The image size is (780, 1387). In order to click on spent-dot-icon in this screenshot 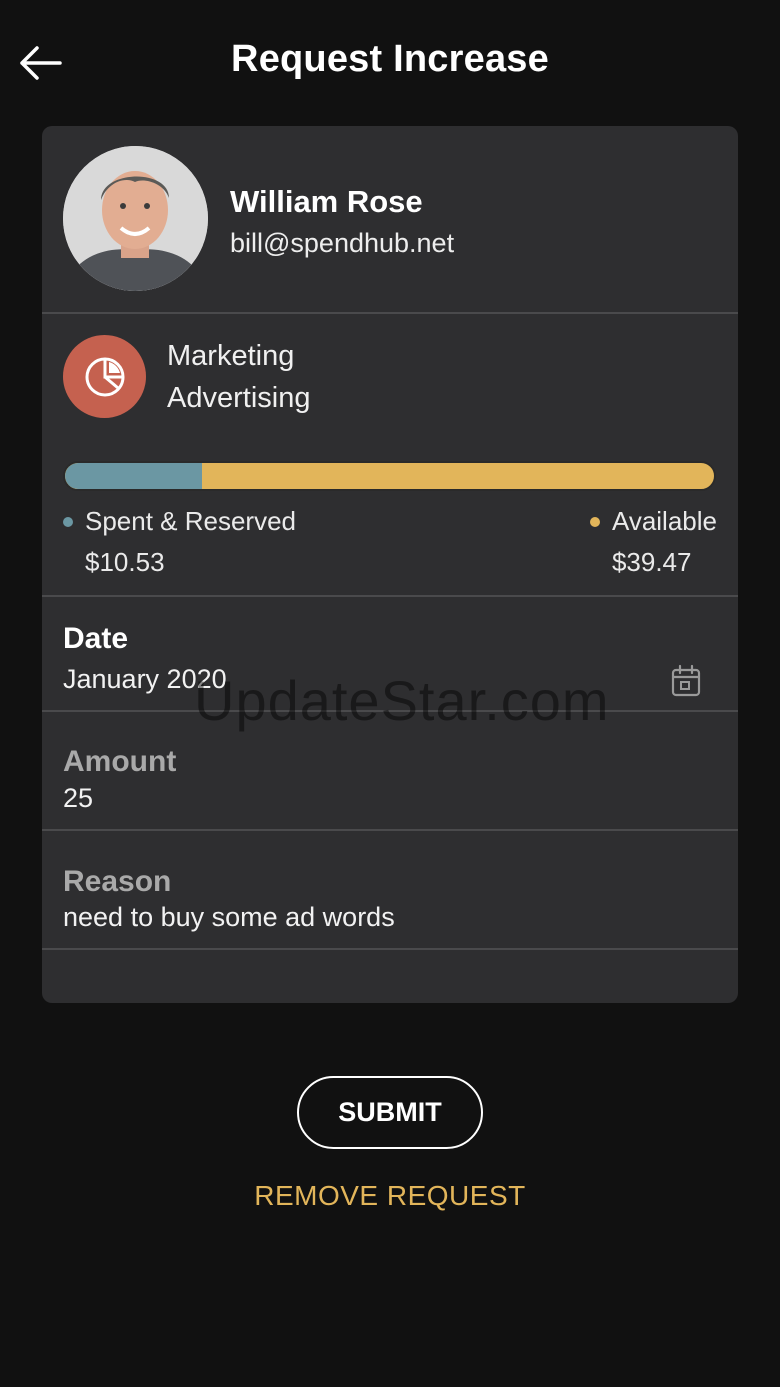, I will do `click(68, 521)`.